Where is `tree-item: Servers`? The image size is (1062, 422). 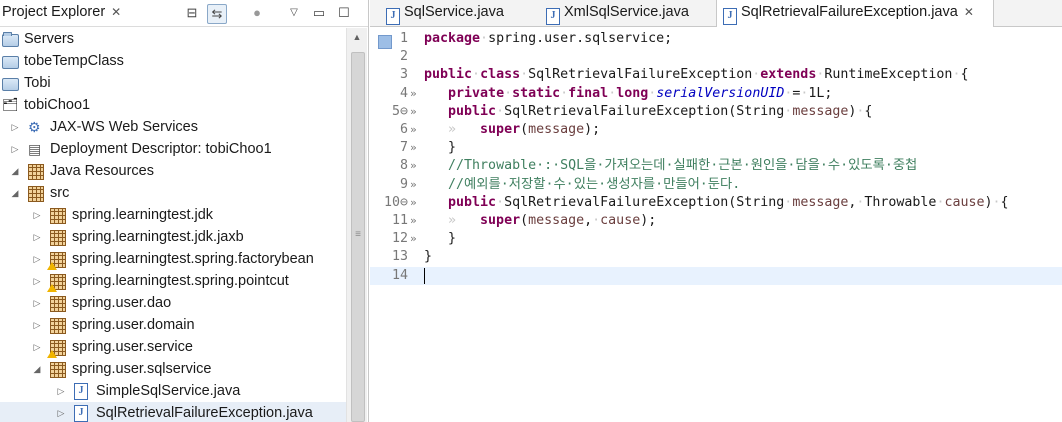
tree-item: Servers is located at coordinates (173, 39).